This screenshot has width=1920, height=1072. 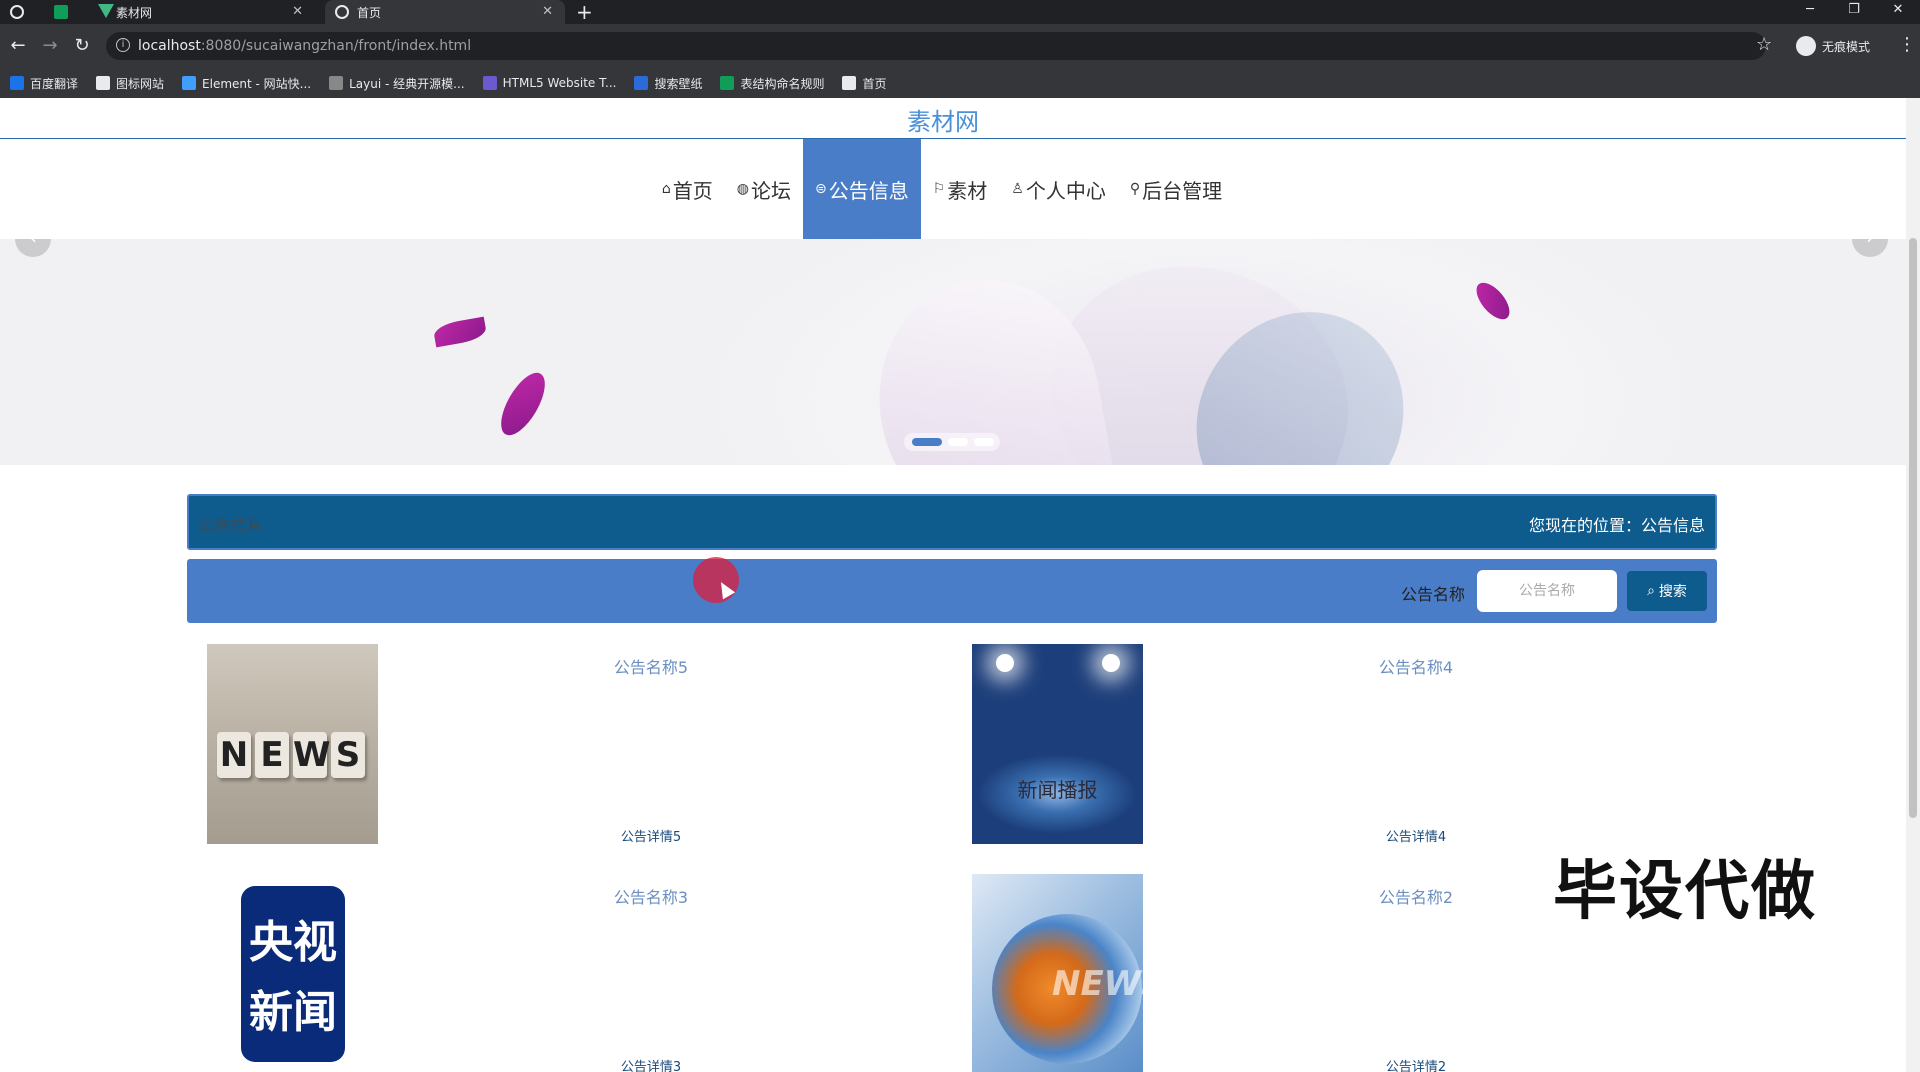 I want to click on nav-item: ♙ 个人中心, so click(x=1058, y=189).